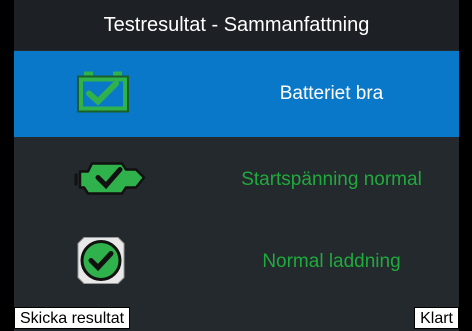 The image size is (472, 331). Describe the element at coordinates (436, 318) in the screenshot. I see `done-button: Klart` at that location.